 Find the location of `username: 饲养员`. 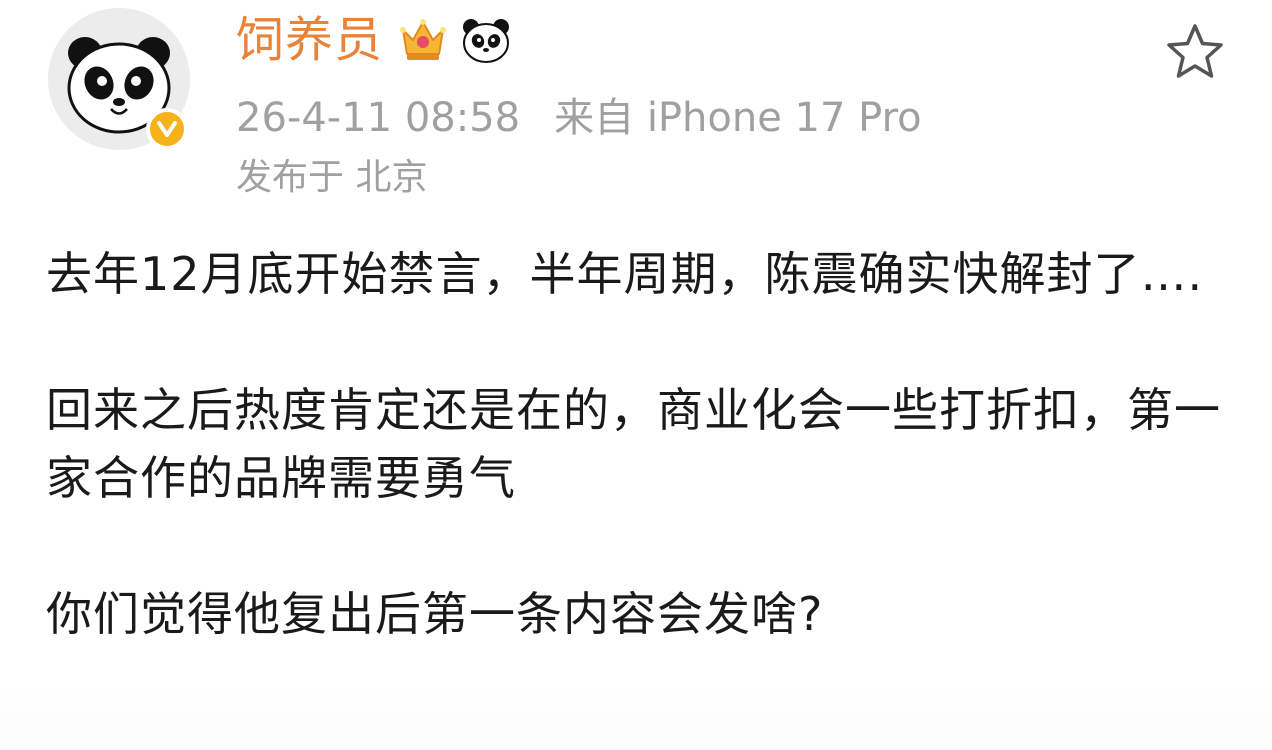

username: 饲养员 is located at coordinates (309, 40).